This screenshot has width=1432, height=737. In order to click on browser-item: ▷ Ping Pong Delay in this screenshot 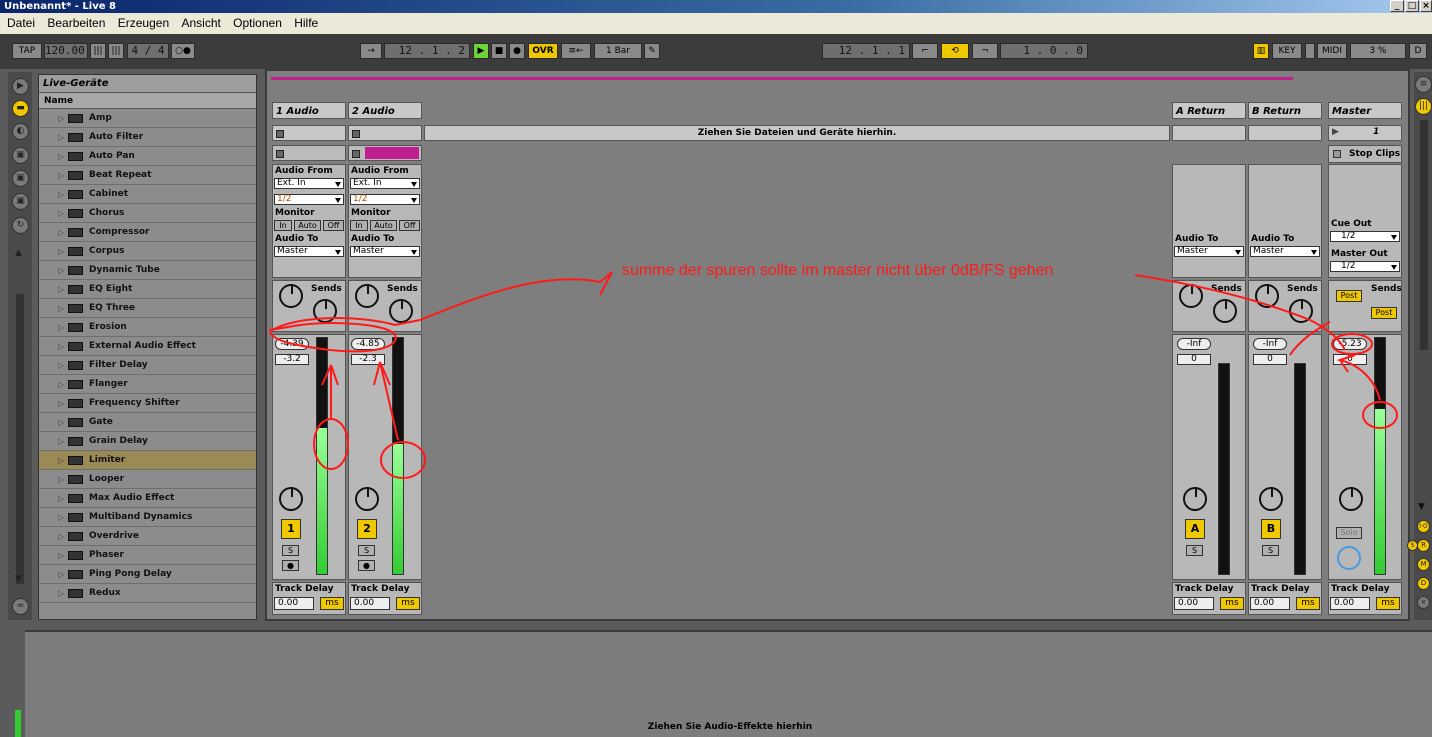, I will do `click(147, 574)`.